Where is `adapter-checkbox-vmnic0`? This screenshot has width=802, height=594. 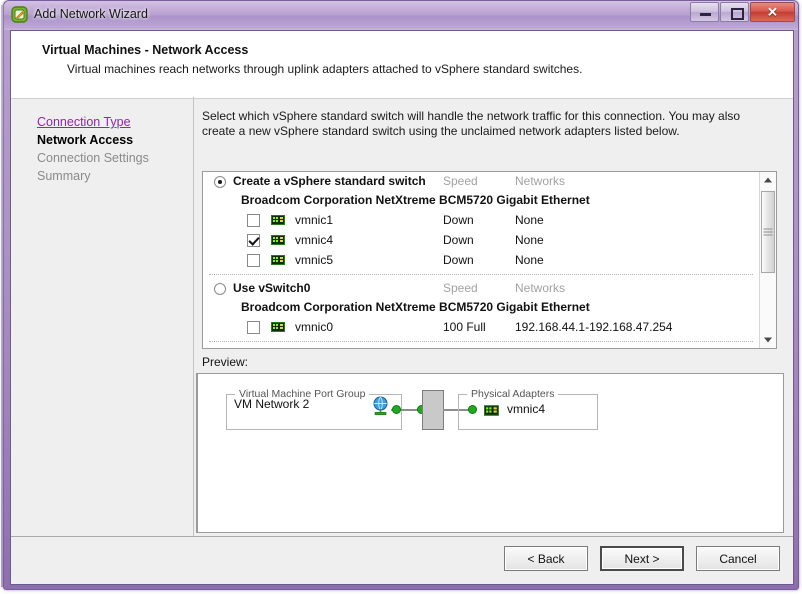 adapter-checkbox-vmnic0 is located at coordinates (253, 327).